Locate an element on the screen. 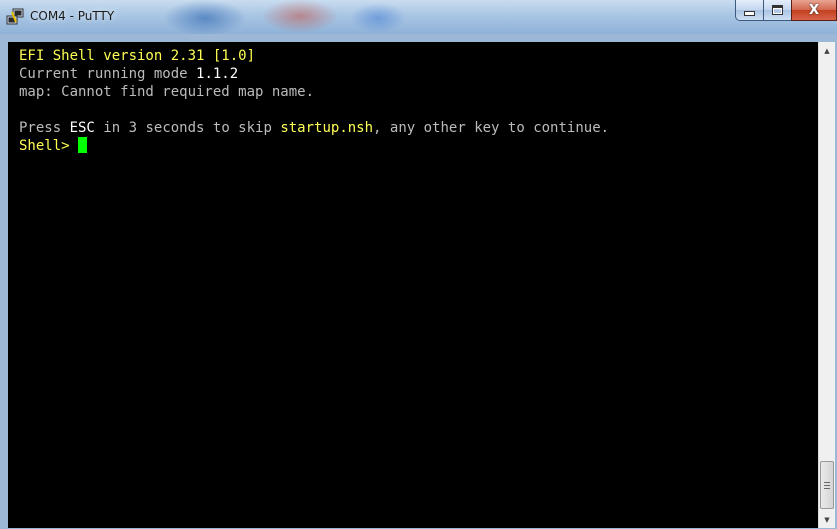 This screenshot has height=529, width=837. startup-prompt-text: Press is located at coordinates (44, 128).